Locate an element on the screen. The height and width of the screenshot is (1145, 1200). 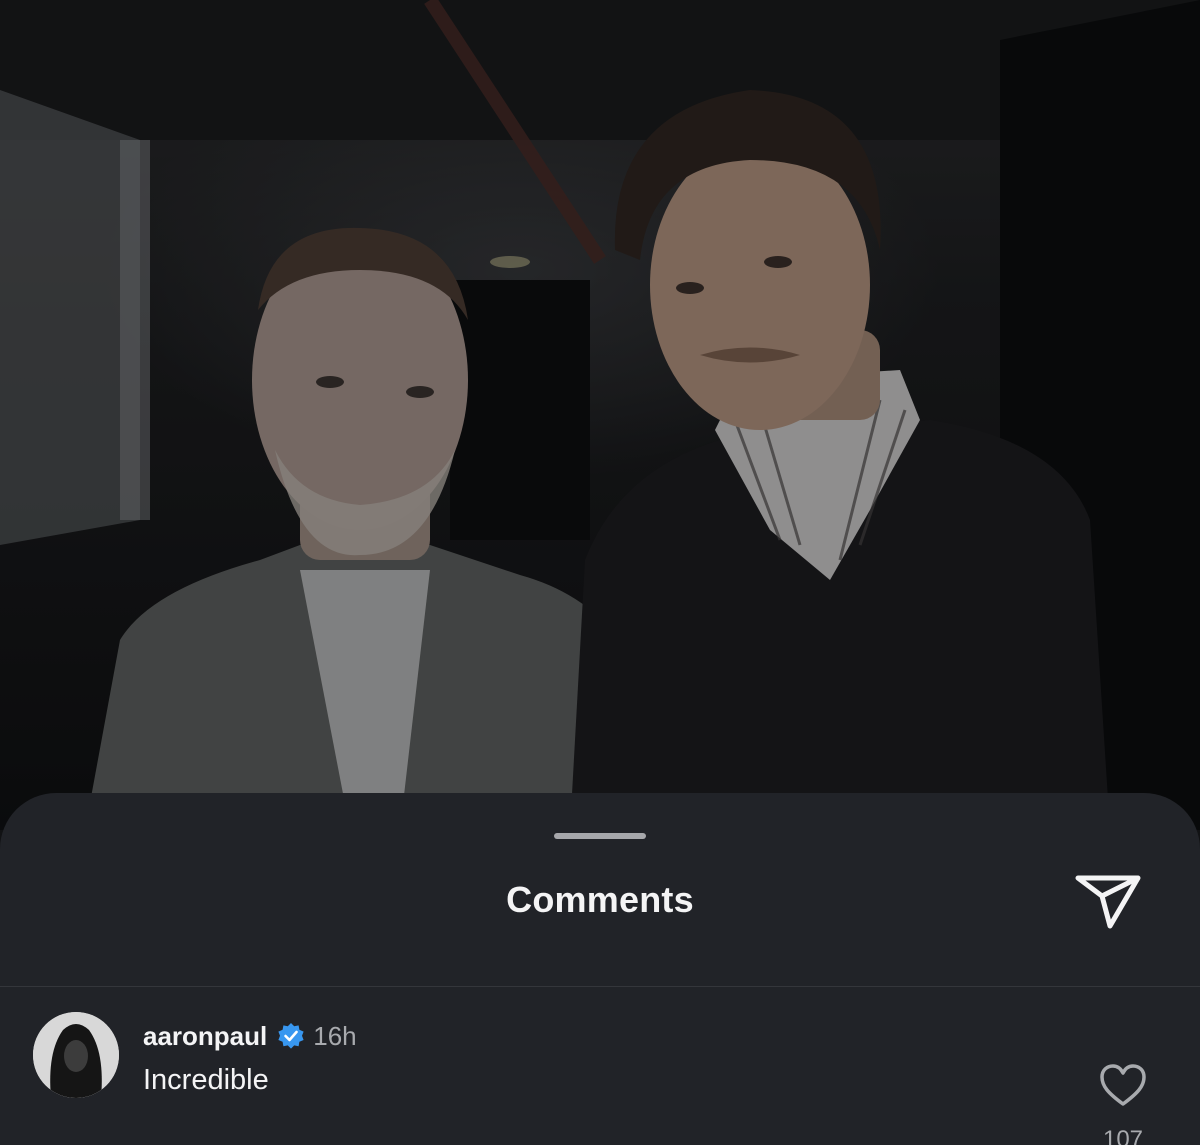
avatar-image is located at coordinates (76, 1055).